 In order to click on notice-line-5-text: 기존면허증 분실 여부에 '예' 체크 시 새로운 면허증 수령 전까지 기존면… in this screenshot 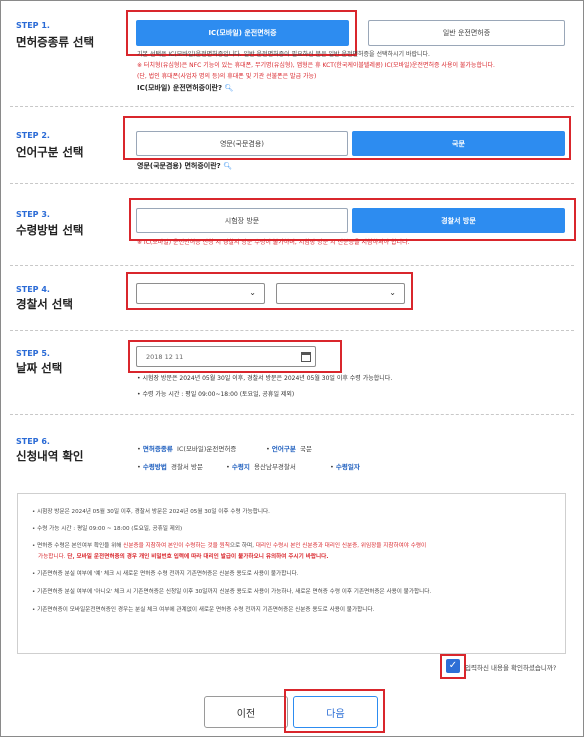, I will do `click(168, 574)`.